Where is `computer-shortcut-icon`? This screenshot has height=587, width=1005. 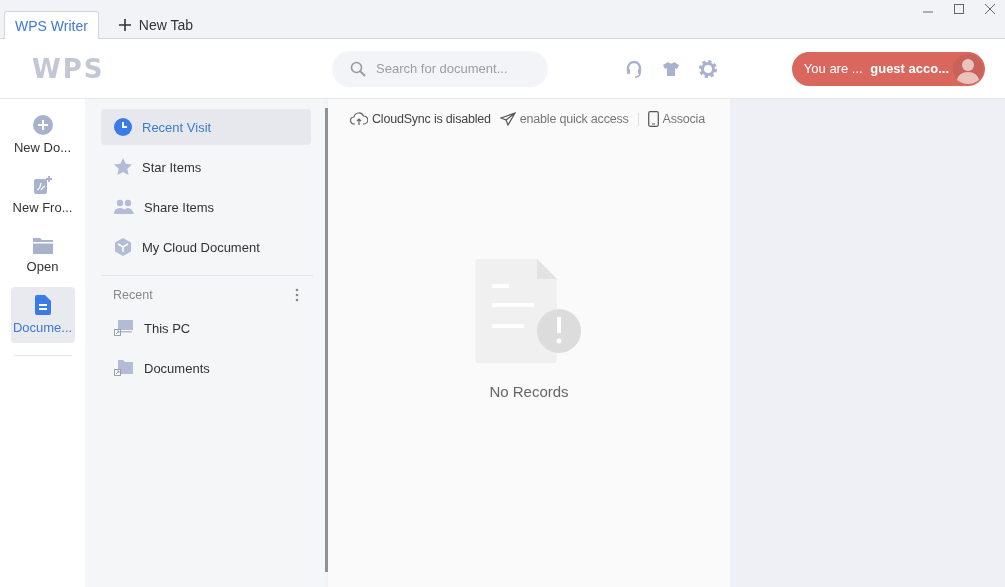 computer-shortcut-icon is located at coordinates (124, 328).